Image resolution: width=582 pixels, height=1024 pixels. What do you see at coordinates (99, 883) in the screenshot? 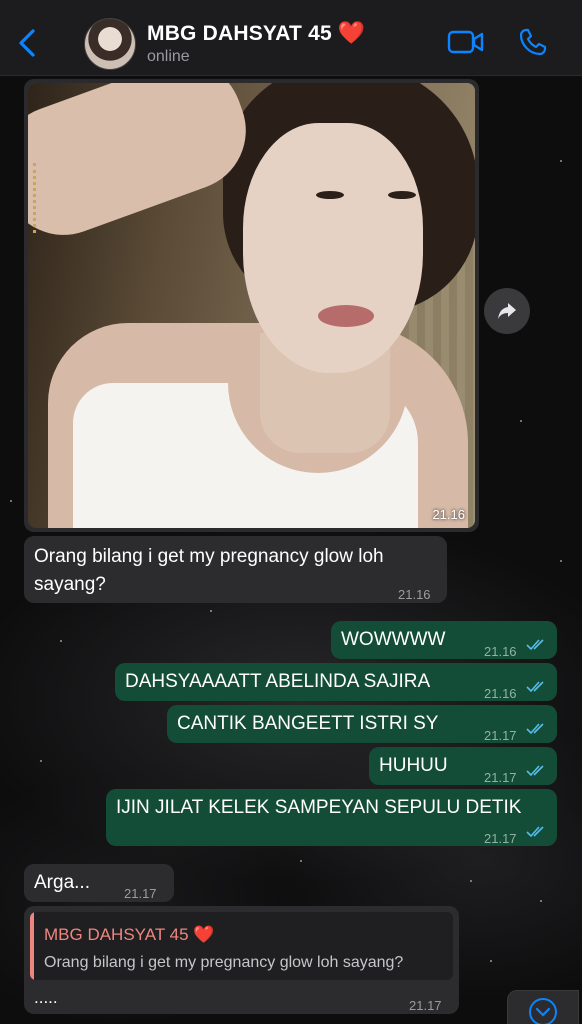
I see `message-incoming: Arga... 21.17` at bounding box center [99, 883].